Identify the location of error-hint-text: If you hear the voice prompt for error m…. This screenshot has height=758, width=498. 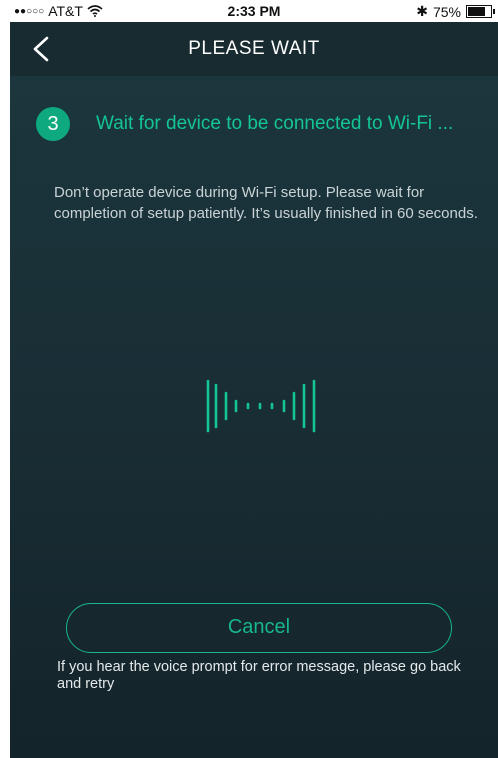
(259, 675).